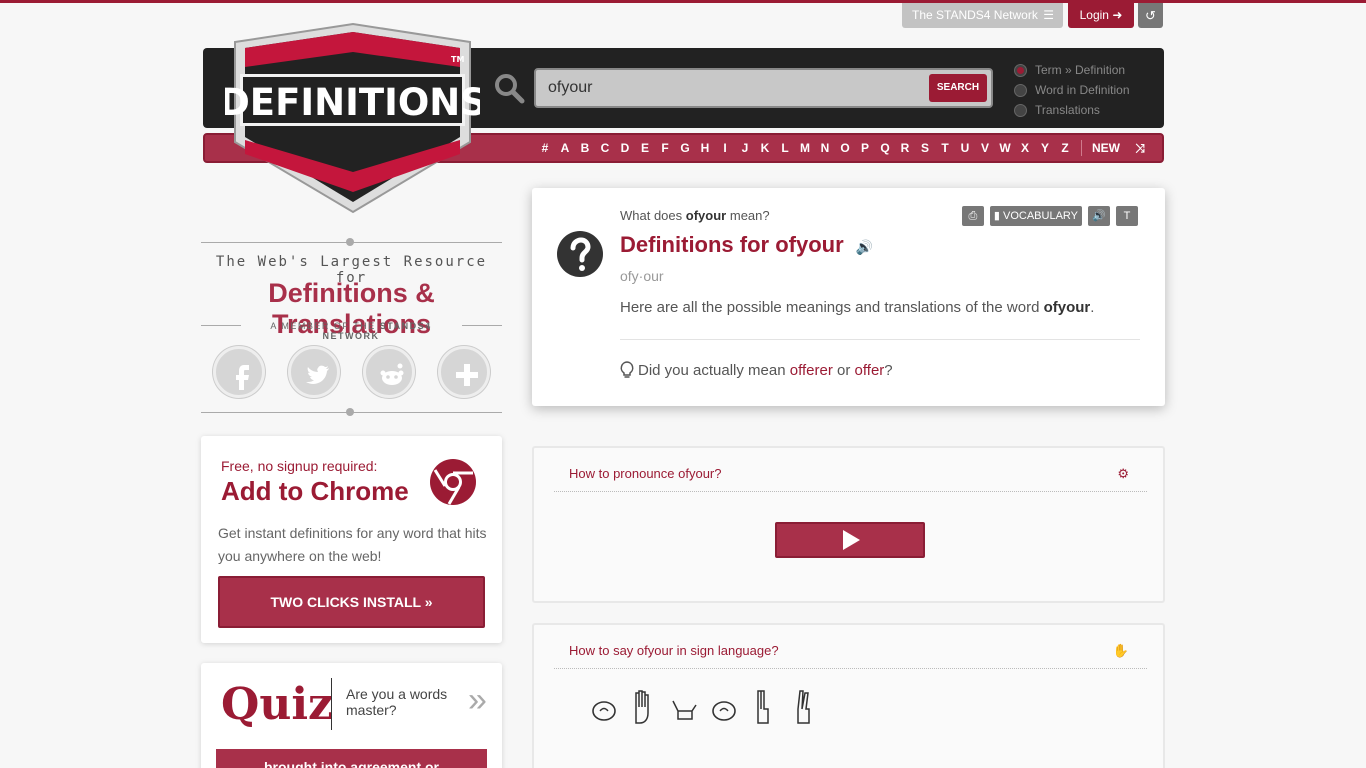 This screenshot has width=1366, height=768. What do you see at coordinates (848, 695) in the screenshot?
I see `sign-language-panel: How to say ofyour in sign language? ✋` at bounding box center [848, 695].